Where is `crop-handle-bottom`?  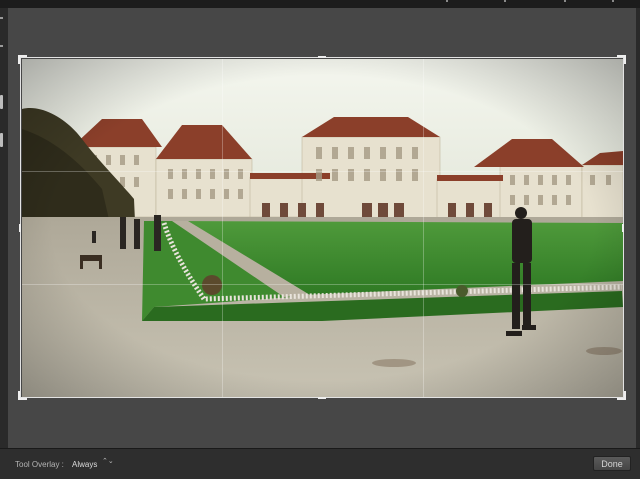 crop-handle-bottom is located at coordinates (322, 398).